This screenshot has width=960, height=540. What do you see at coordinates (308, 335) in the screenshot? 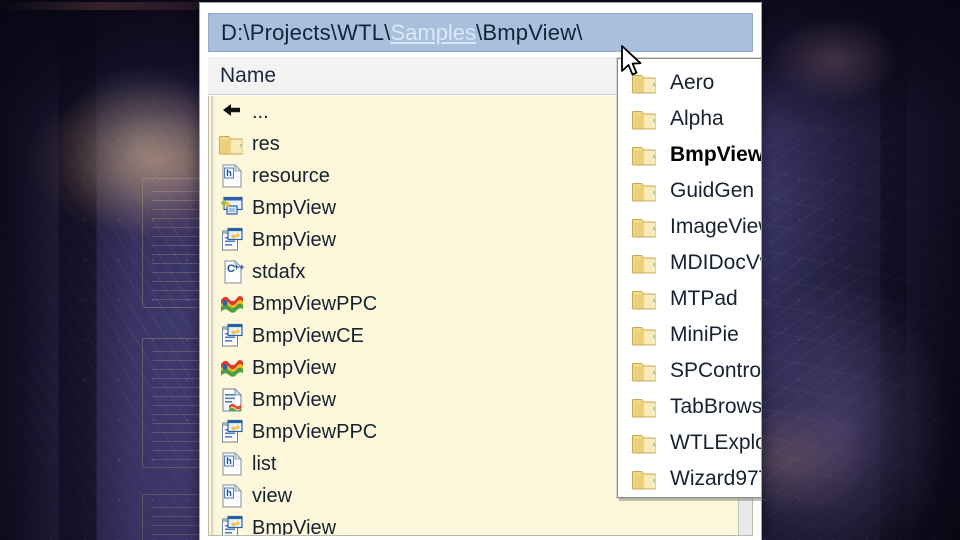
I see `file-name-label: BmpViewCE` at bounding box center [308, 335].